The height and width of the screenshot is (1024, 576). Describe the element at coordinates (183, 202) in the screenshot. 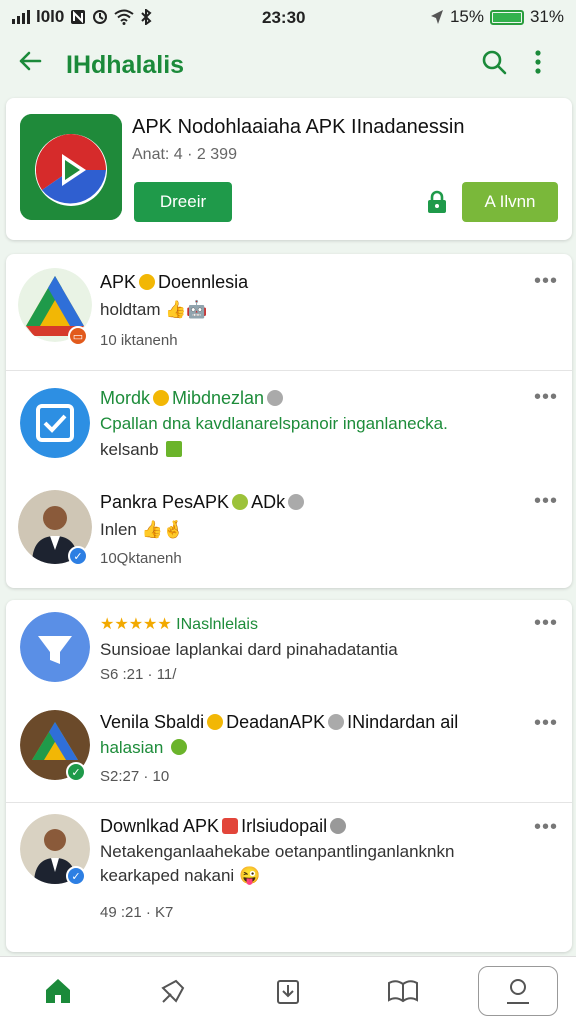

I see `open-button: Dreeir` at that location.